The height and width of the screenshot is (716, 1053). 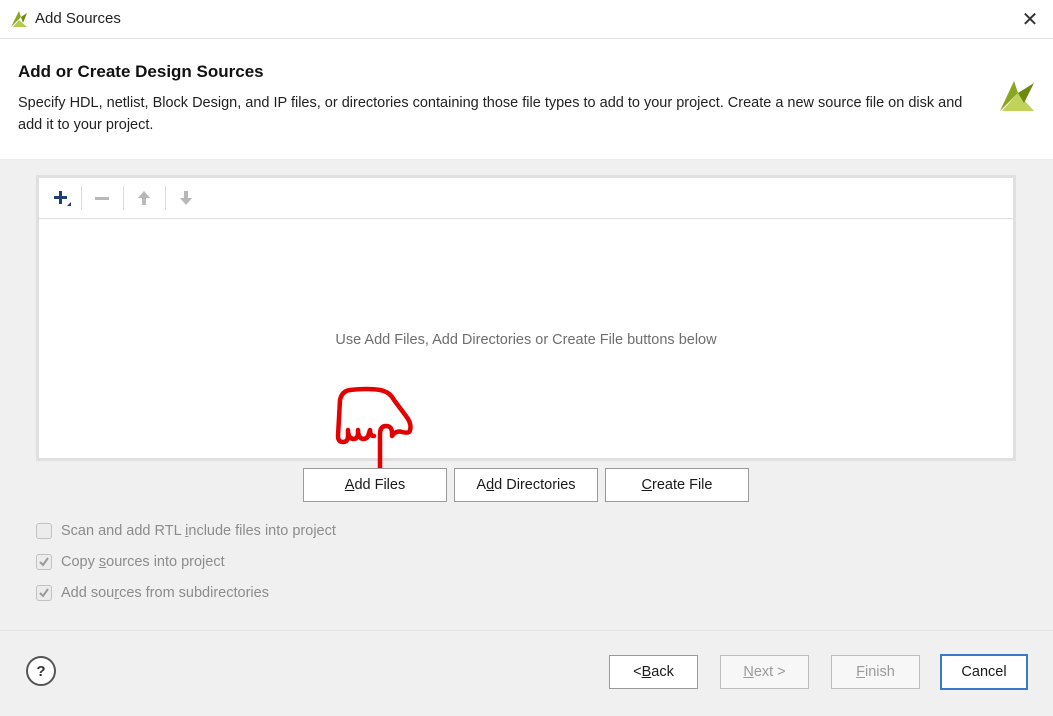 What do you see at coordinates (526, 198) in the screenshot?
I see `file-list-toolbar` at bounding box center [526, 198].